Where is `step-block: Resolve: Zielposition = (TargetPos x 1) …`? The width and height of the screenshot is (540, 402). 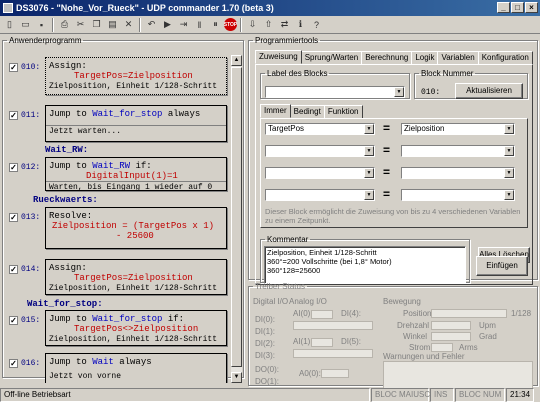 step-block: Resolve: Zielposition = (TargetPos x 1) … is located at coordinates (136, 228).